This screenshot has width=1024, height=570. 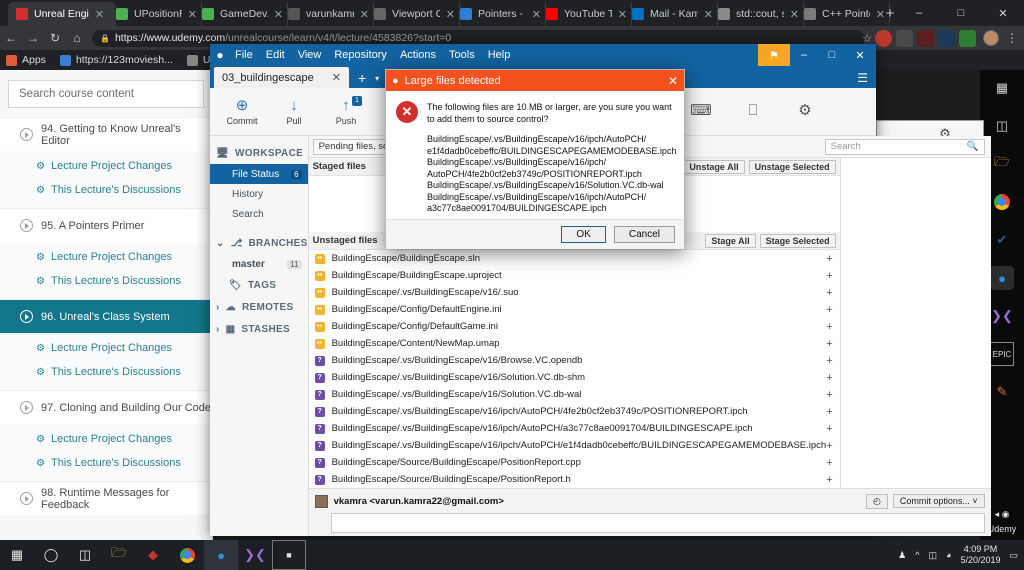 I want to click on wifi-icon: ◕, so click(x=948, y=555).